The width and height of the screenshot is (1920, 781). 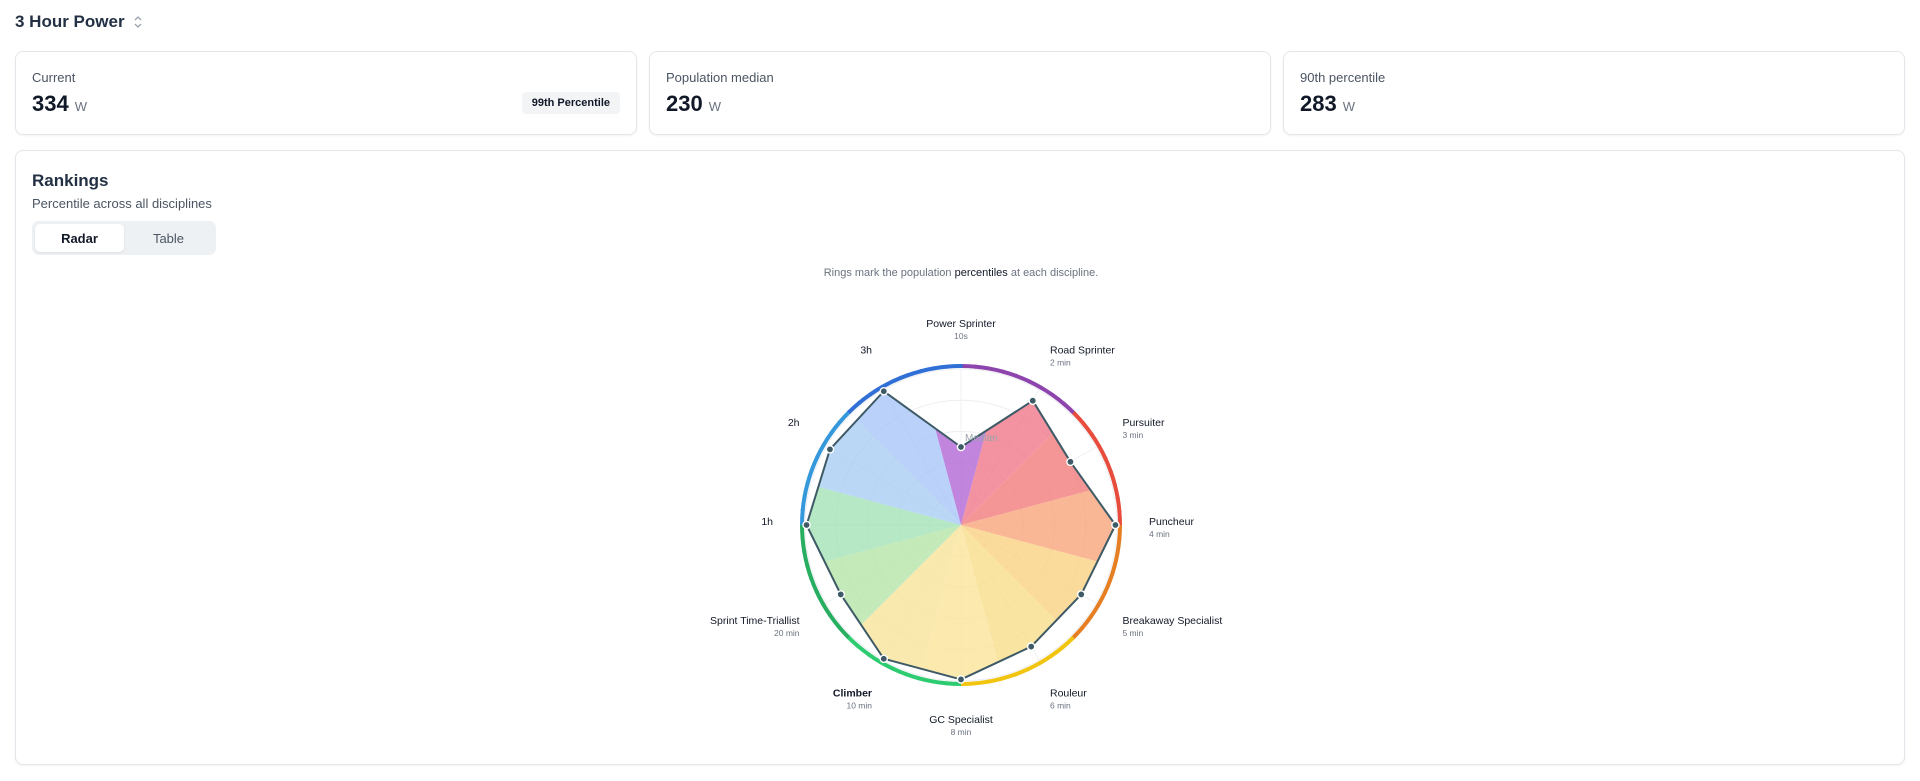 I want to click on axis-label: Breakaway Specialist, so click(x=1172, y=621).